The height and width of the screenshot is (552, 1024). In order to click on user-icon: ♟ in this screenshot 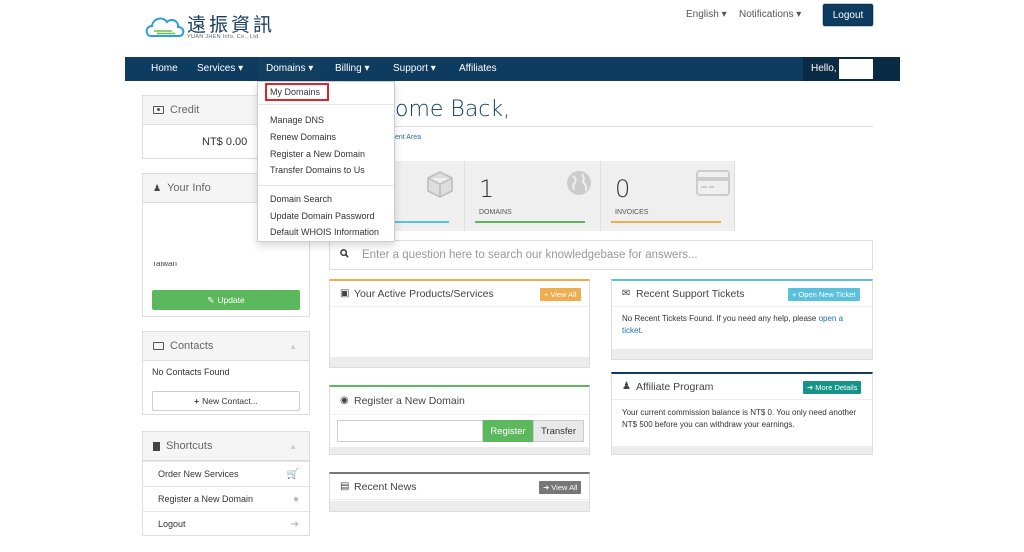, I will do `click(157, 187)`.